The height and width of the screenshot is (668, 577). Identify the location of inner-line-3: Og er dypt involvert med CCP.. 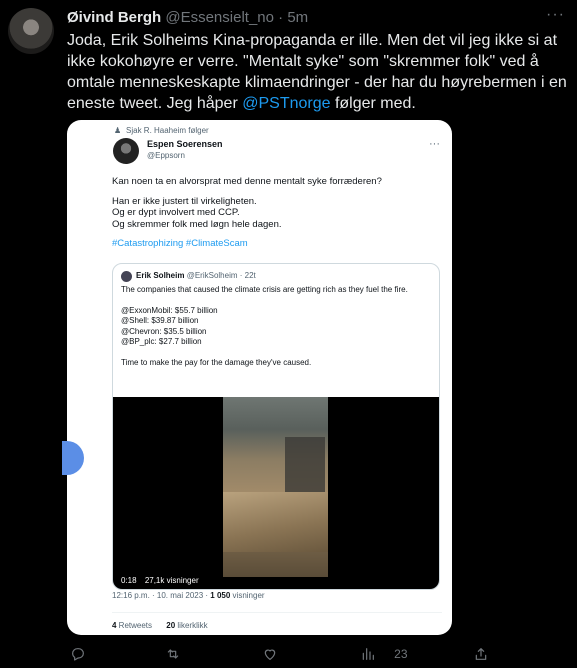
(176, 212).